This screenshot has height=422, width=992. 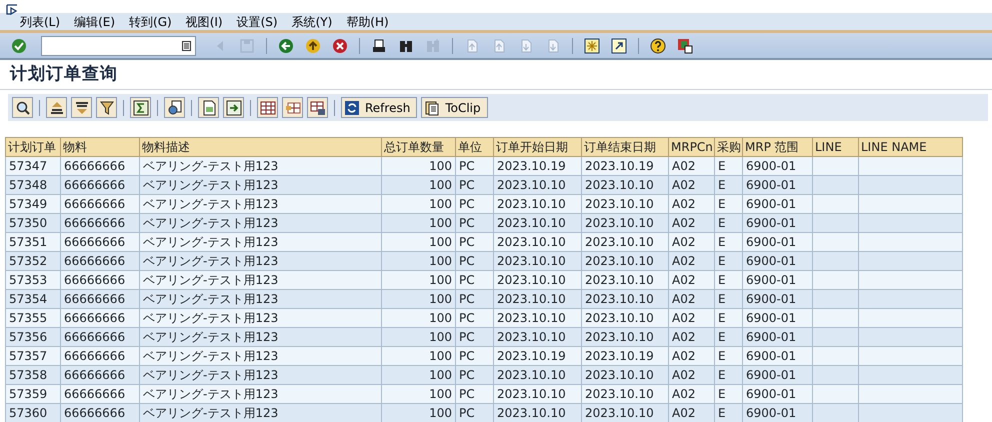 I want to click on sort-descending-icon, so click(x=82, y=108).